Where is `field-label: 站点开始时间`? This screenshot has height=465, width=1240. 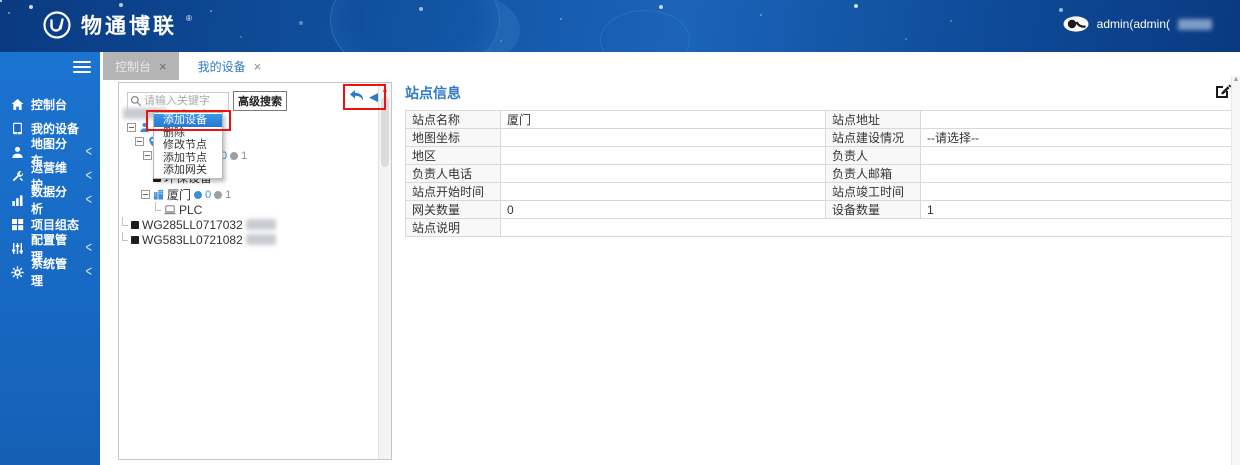
field-label: 站点开始时间 is located at coordinates (453, 191).